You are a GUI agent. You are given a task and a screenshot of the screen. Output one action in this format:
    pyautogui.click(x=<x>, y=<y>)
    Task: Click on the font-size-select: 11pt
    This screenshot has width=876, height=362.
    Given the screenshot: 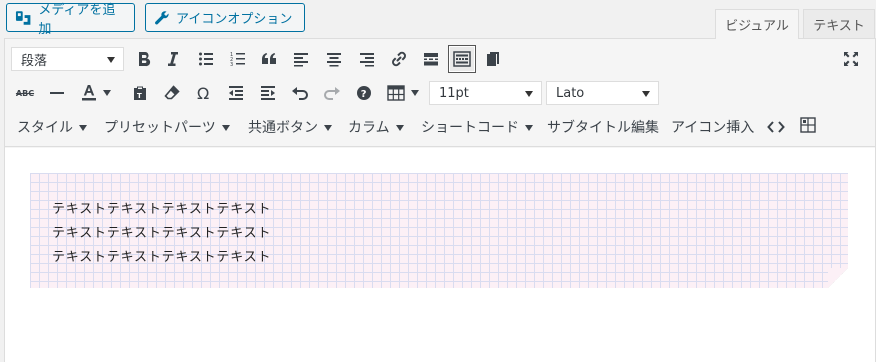 What is the action you would take?
    pyautogui.click(x=485, y=93)
    